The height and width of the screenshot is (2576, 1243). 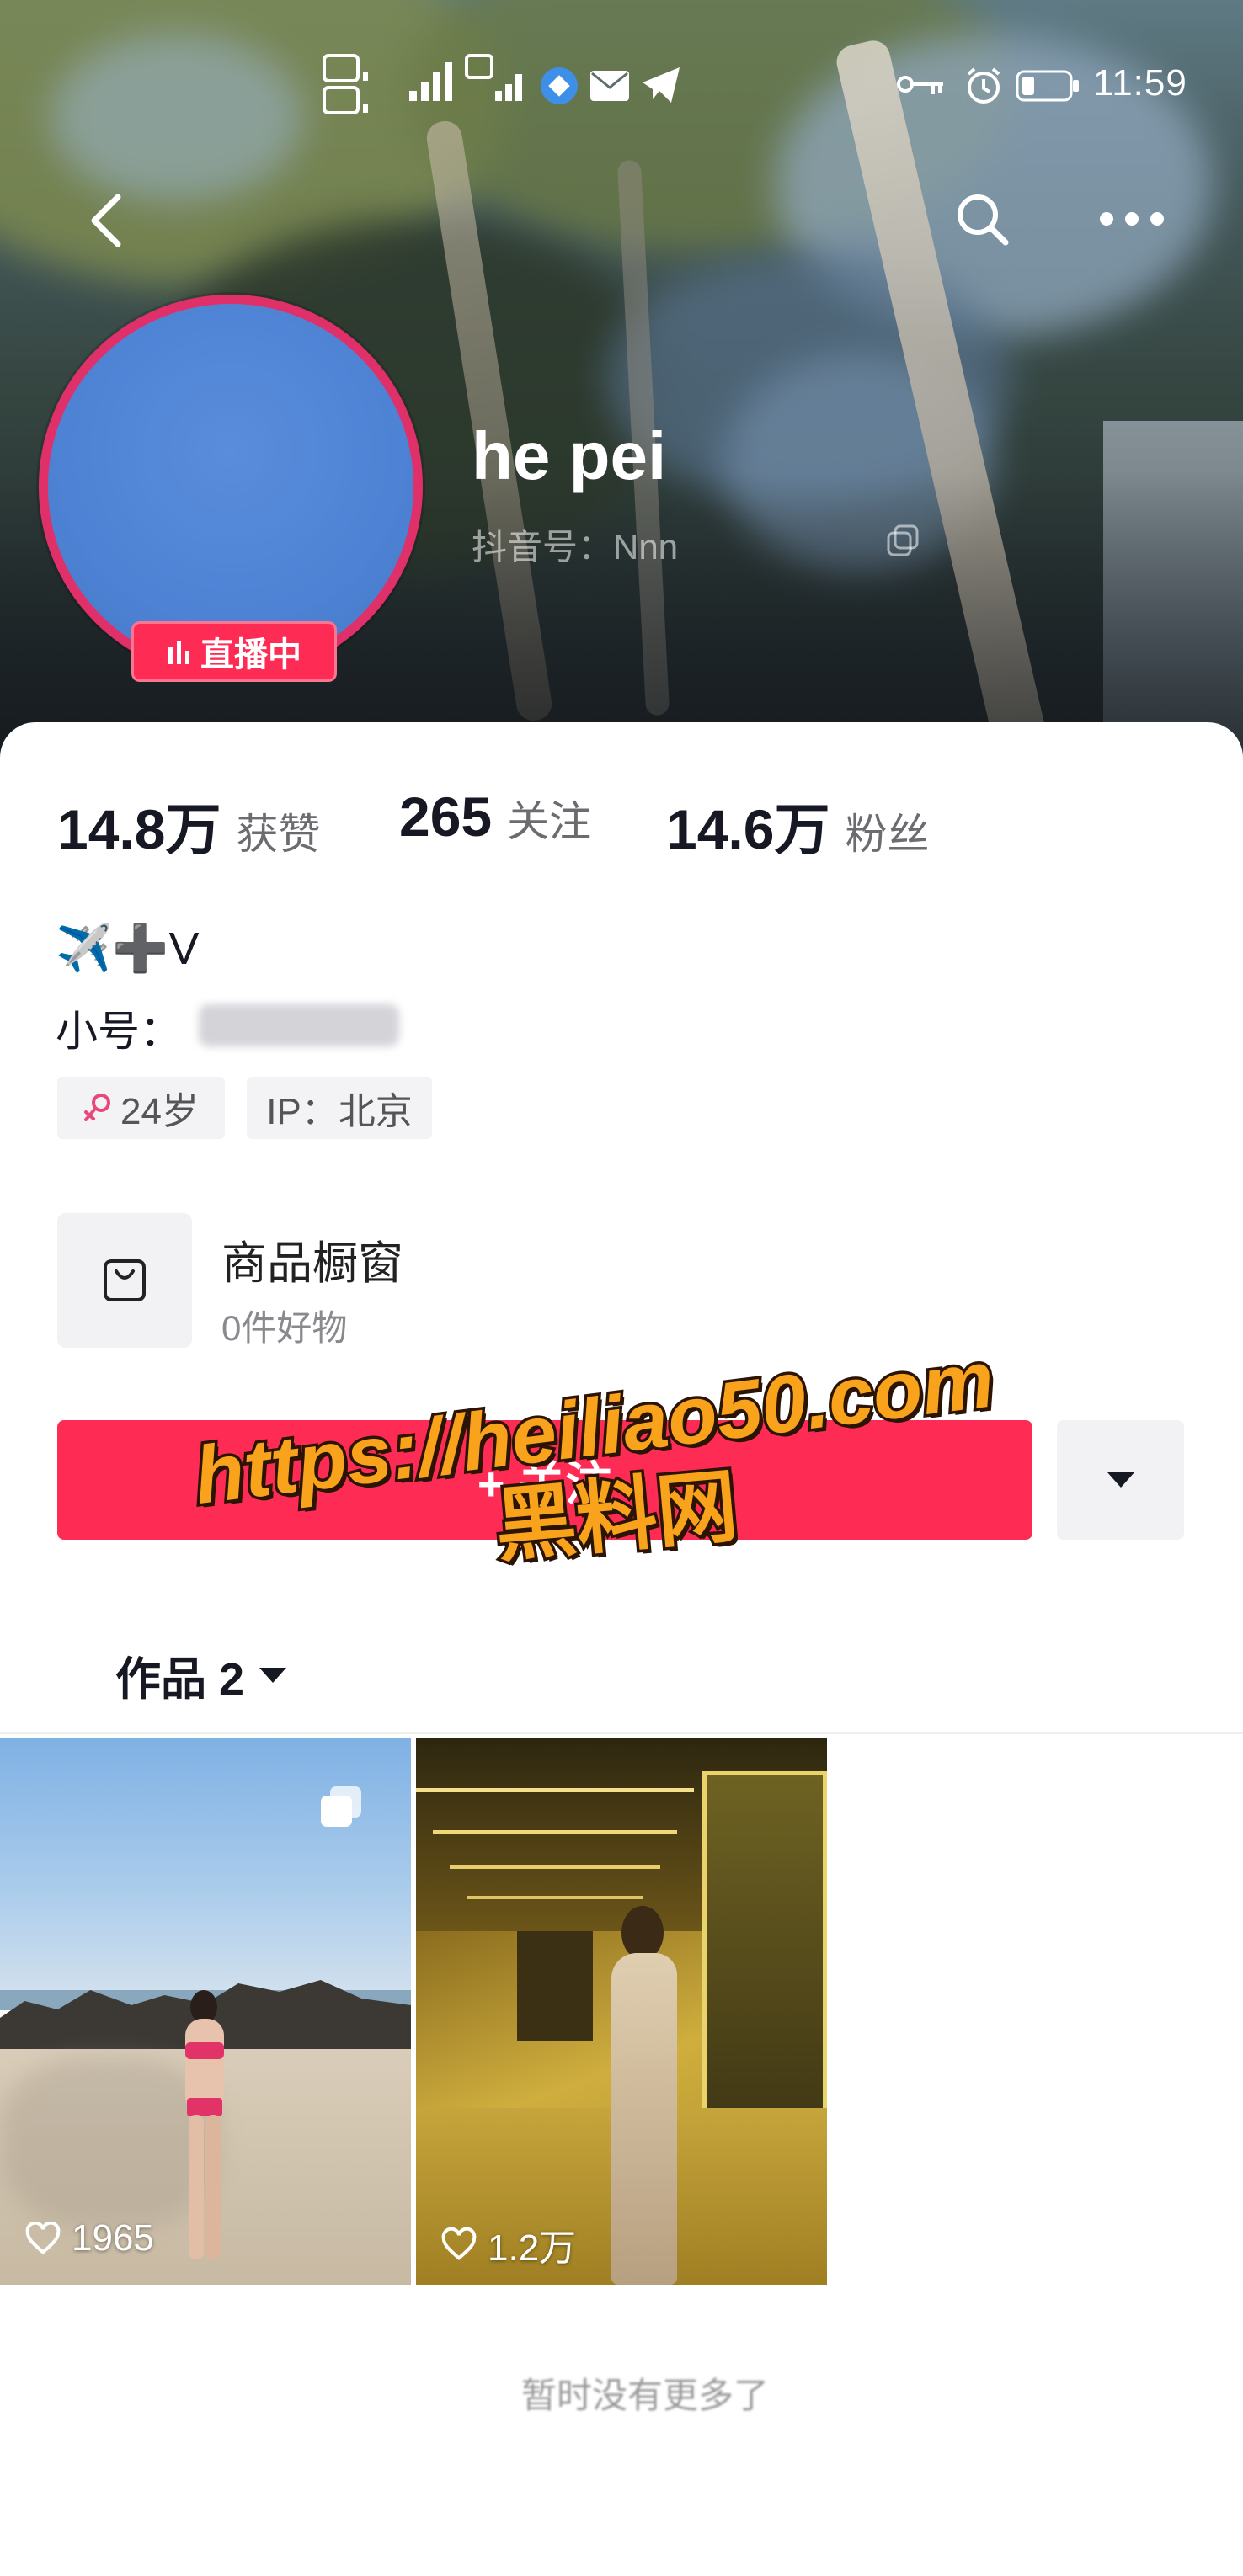 What do you see at coordinates (250, 655) in the screenshot?
I see `live-badge-label: 直播中` at bounding box center [250, 655].